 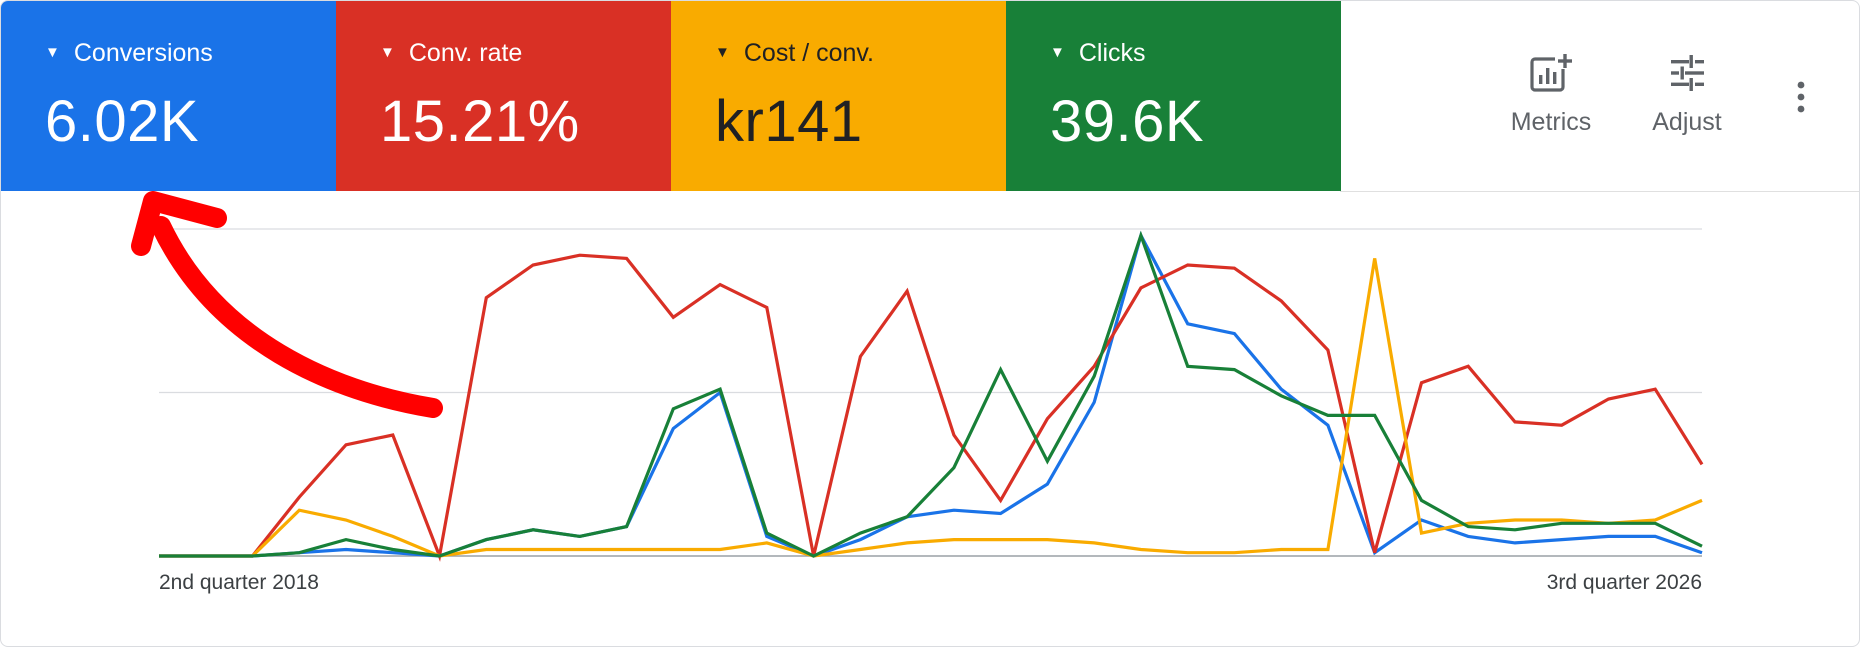 I want to click on metric-label: Conversions, so click(x=143, y=53).